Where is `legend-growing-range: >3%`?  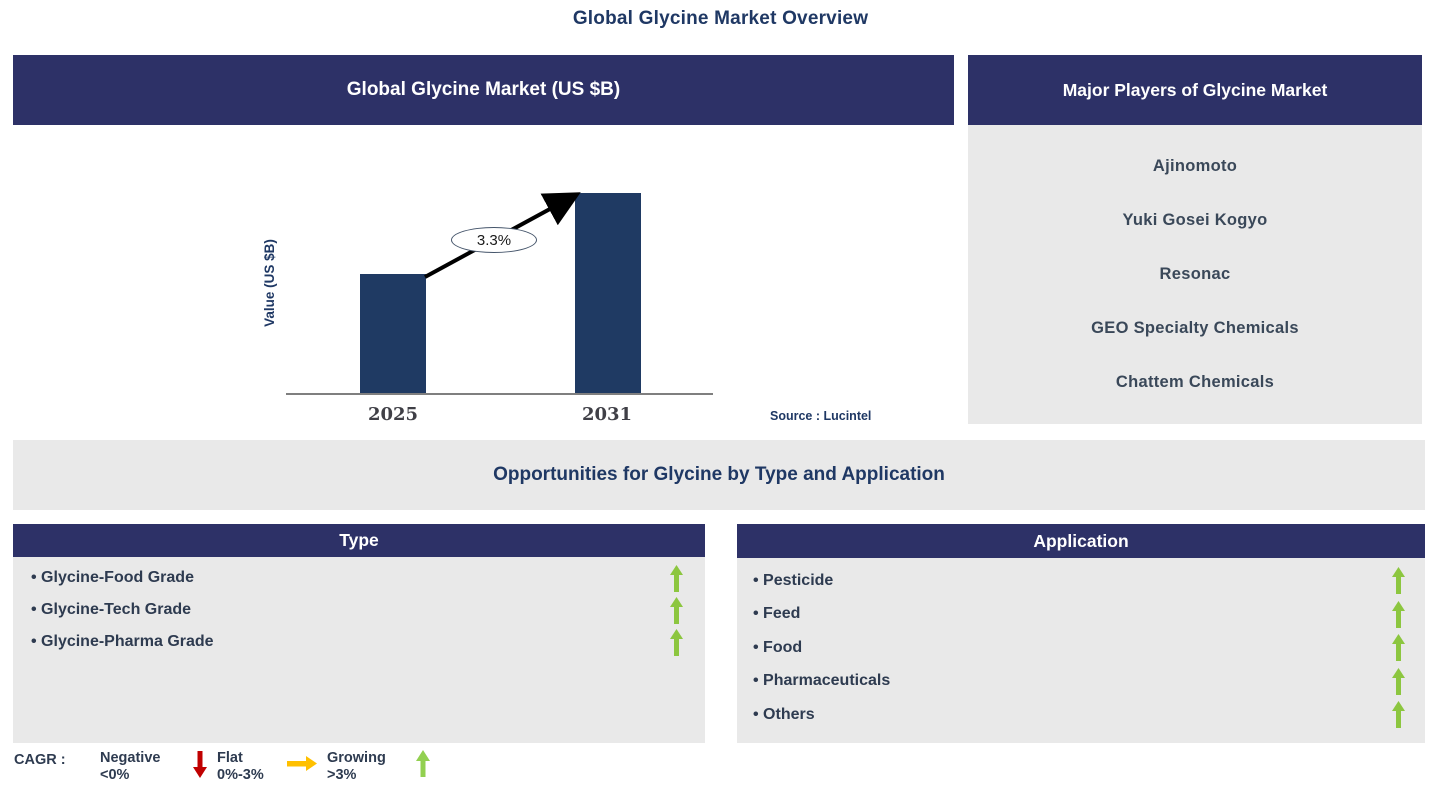 legend-growing-range: >3% is located at coordinates (342, 774).